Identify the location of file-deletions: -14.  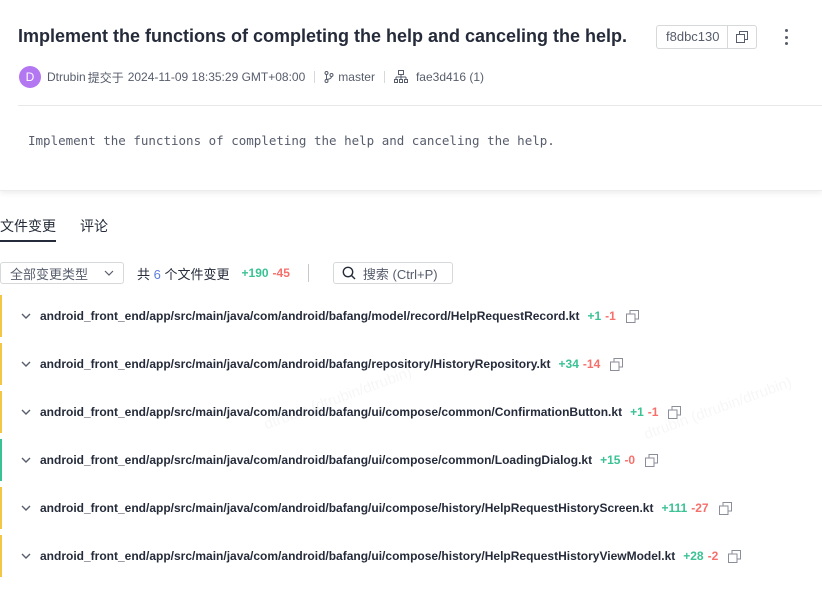
(591, 364).